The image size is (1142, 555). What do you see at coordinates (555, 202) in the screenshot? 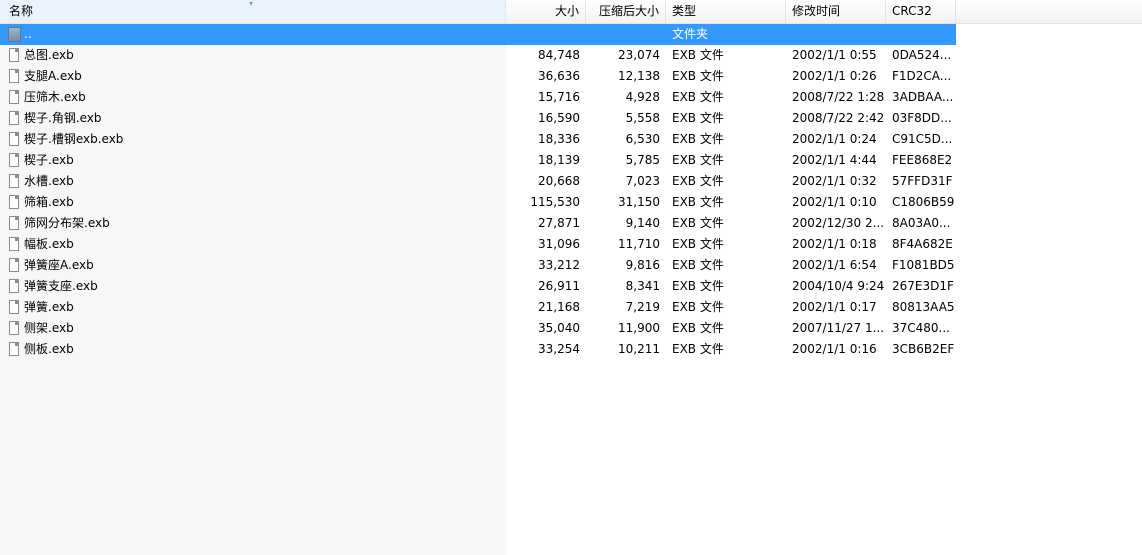
I see `file-size: 115,530` at bounding box center [555, 202].